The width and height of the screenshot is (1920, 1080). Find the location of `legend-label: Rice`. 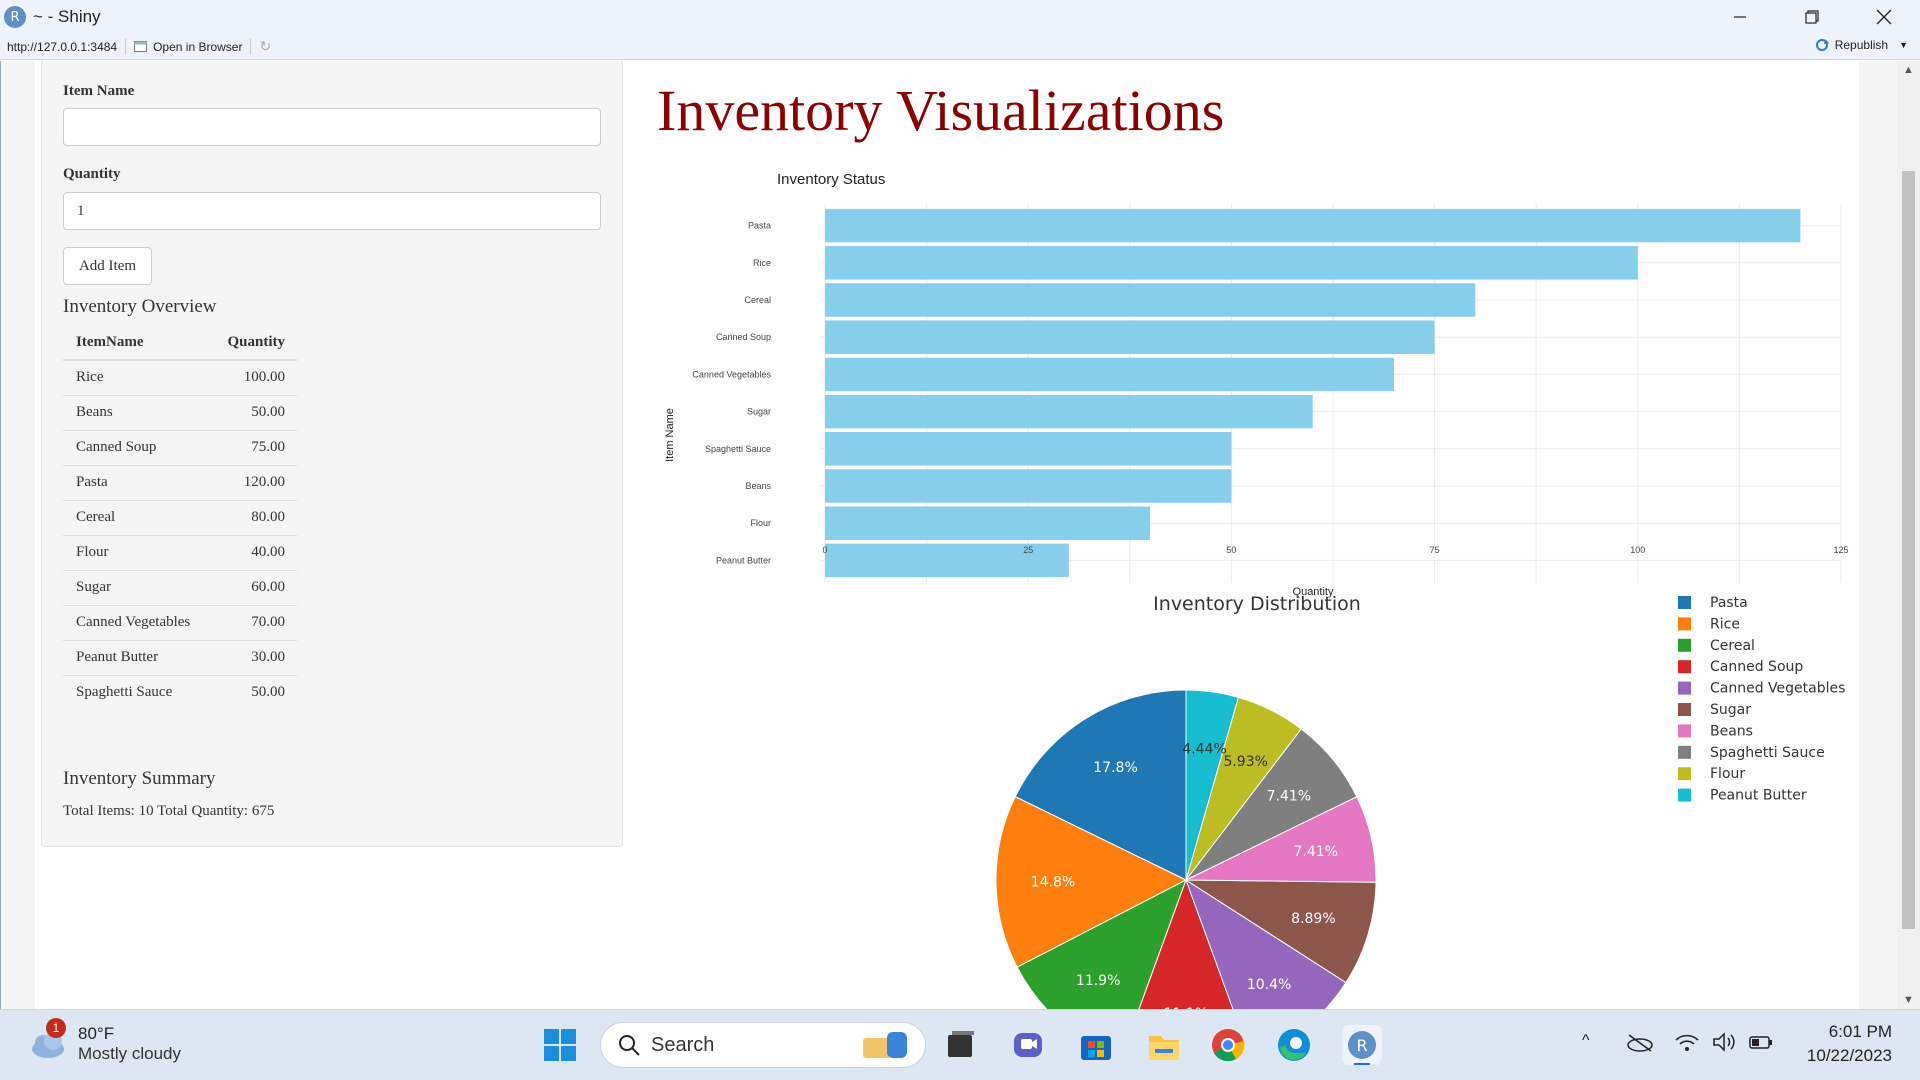

legend-label: Rice is located at coordinates (1725, 624).